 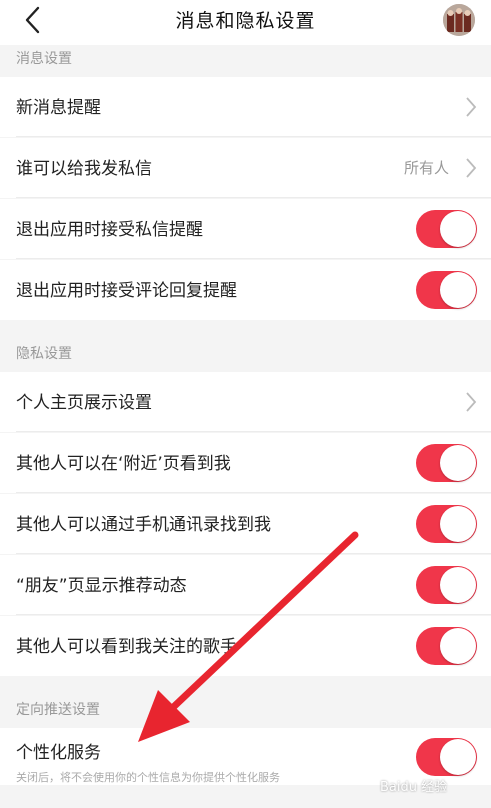 I want to click on row-new-message-reminder: 新消息提醒, so click(x=245, y=107).